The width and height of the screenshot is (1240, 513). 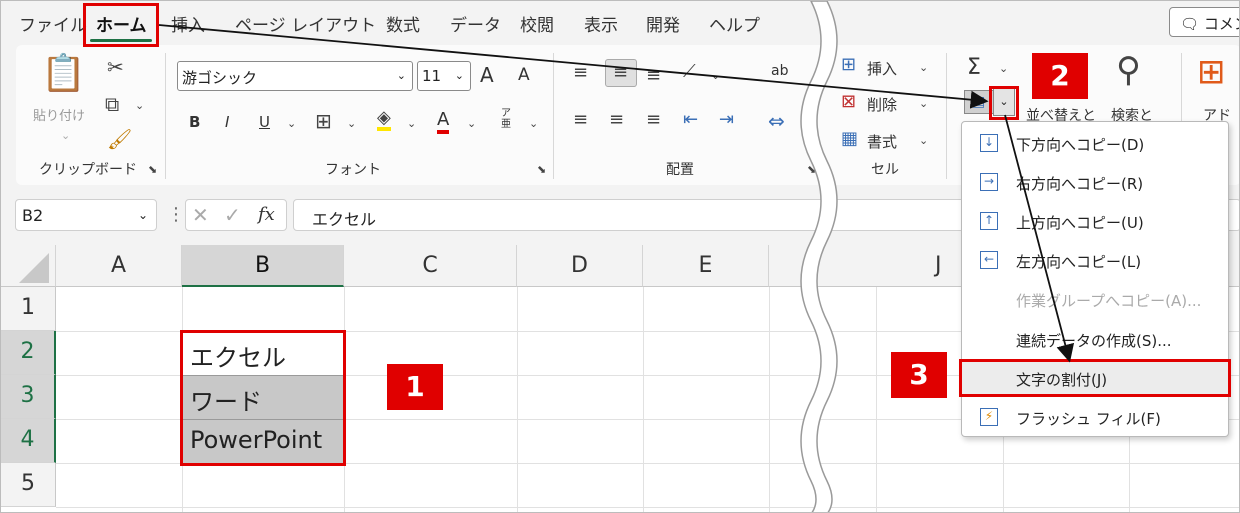 I want to click on annotation-box-justify, so click(x=1095, y=378).